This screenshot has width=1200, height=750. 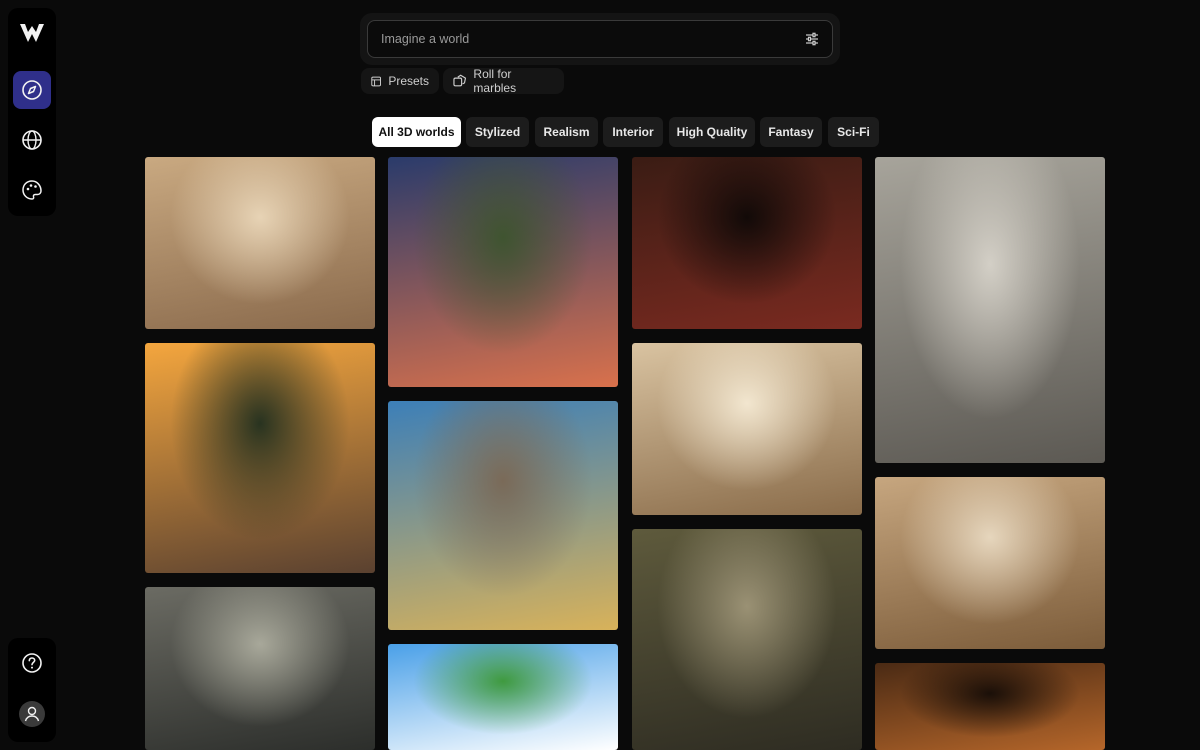 I want to click on tab-stylized: Stylized, so click(x=497, y=132).